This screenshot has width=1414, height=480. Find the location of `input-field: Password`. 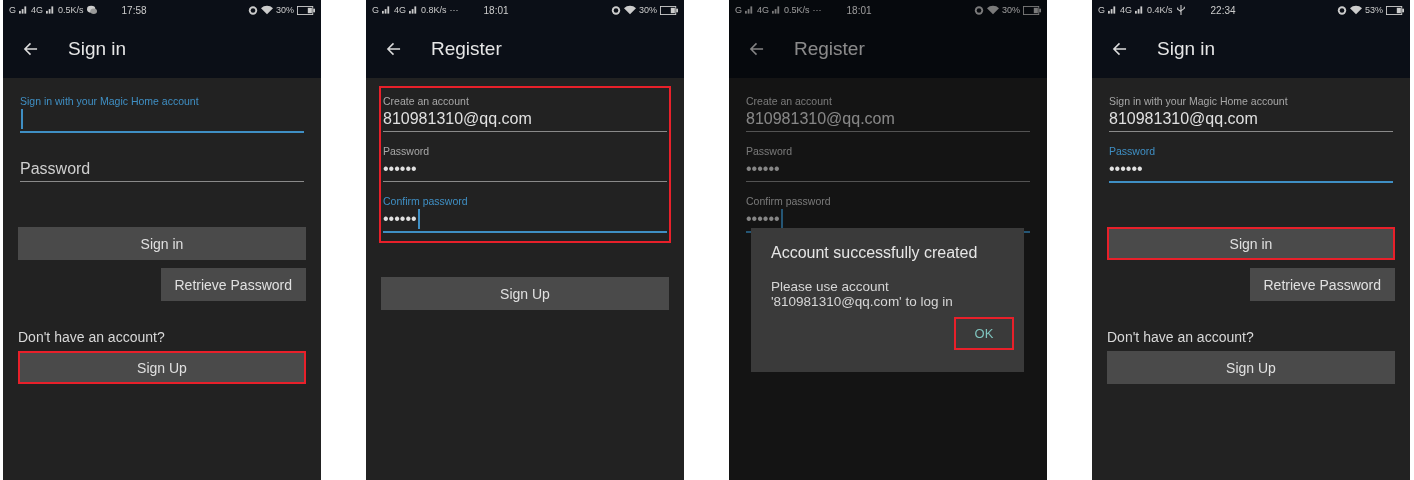

input-field: Password is located at coordinates (162, 169).